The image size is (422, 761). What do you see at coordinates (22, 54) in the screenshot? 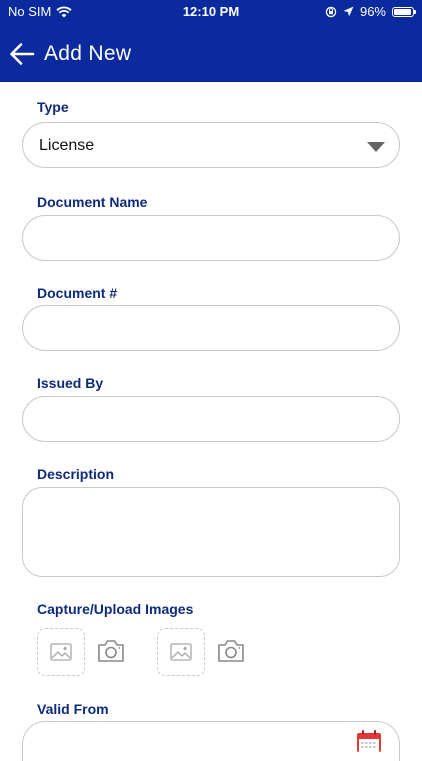
I see `back-arrow-icon` at bounding box center [22, 54].